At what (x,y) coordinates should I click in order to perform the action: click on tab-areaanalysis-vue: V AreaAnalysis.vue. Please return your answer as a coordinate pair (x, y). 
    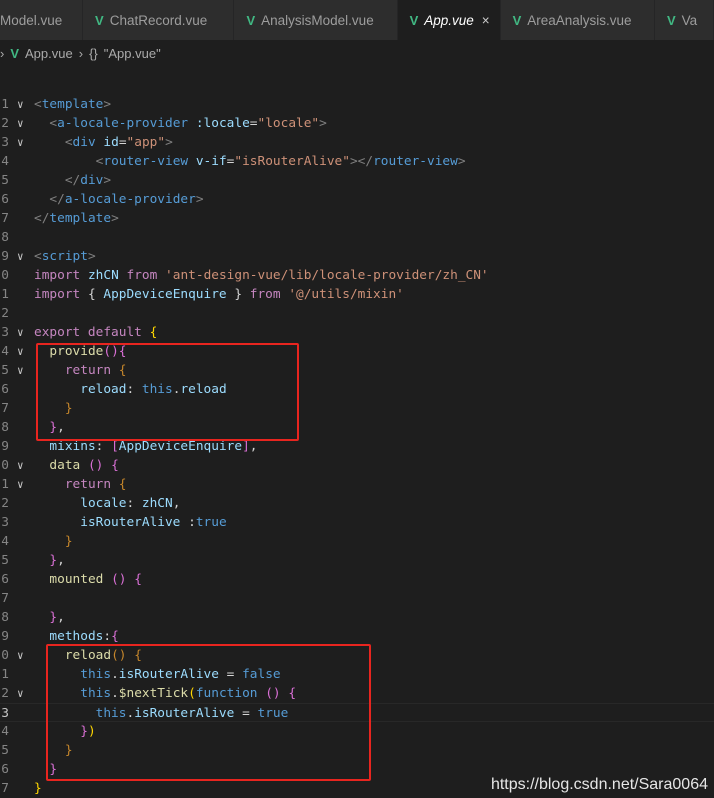
    Looking at the image, I should click on (577, 20).